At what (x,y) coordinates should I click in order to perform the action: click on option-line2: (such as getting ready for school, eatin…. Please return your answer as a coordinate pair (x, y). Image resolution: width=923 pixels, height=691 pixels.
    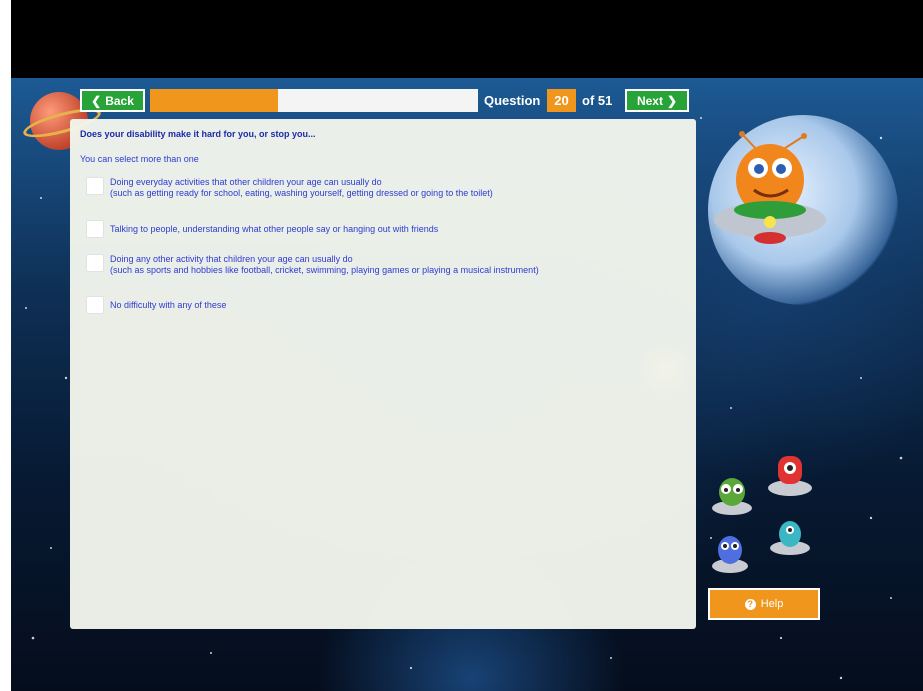
    Looking at the image, I should click on (301, 193).